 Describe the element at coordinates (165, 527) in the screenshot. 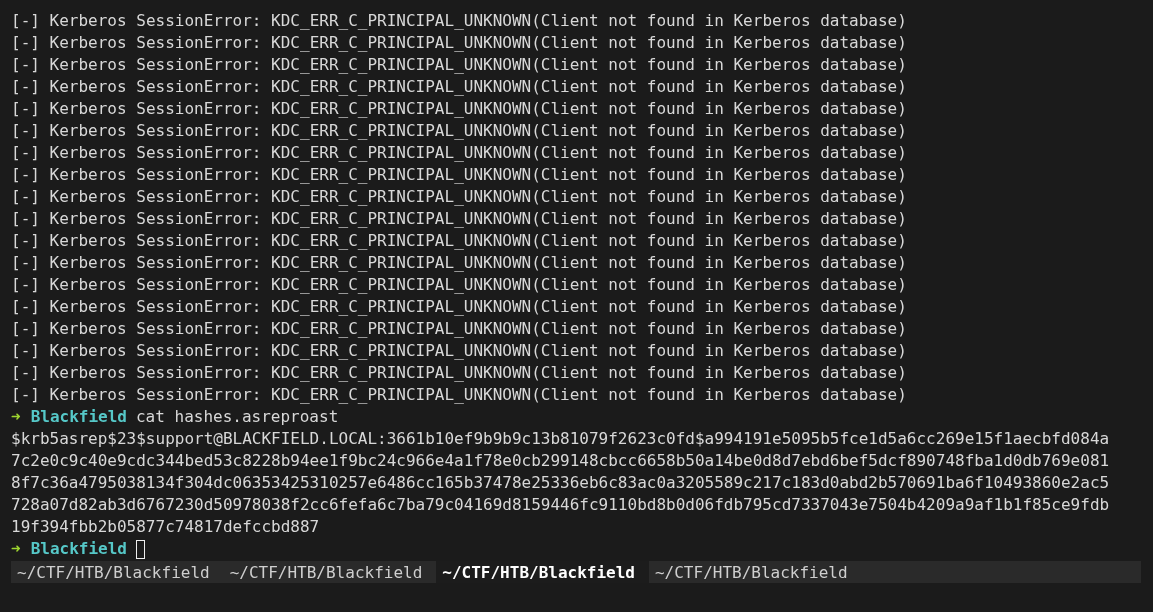

I see `hash-output-line: 19f394fbb2b05877c74817defccbd887` at that location.